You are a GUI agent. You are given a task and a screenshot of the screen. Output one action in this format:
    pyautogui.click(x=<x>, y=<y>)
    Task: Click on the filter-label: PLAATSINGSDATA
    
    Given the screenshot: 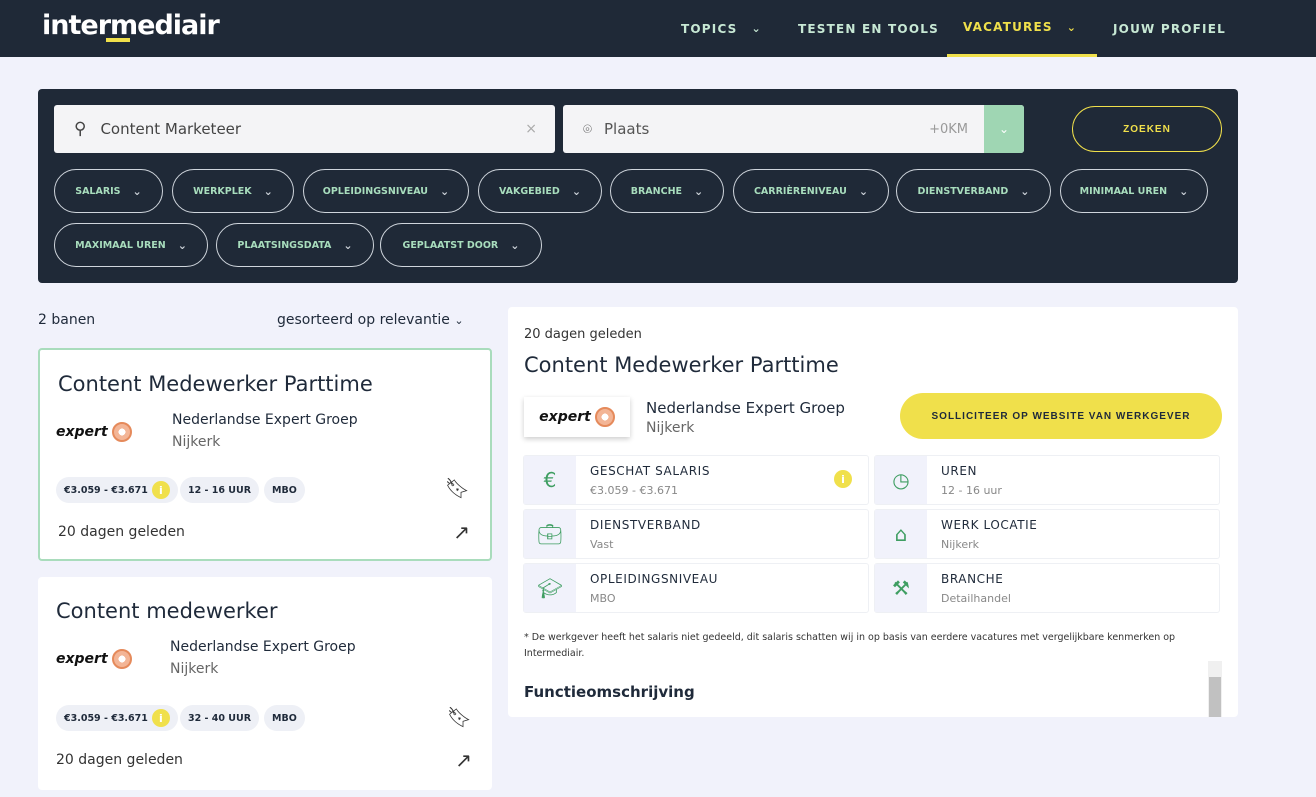 What is the action you would take?
    pyautogui.click(x=284, y=245)
    